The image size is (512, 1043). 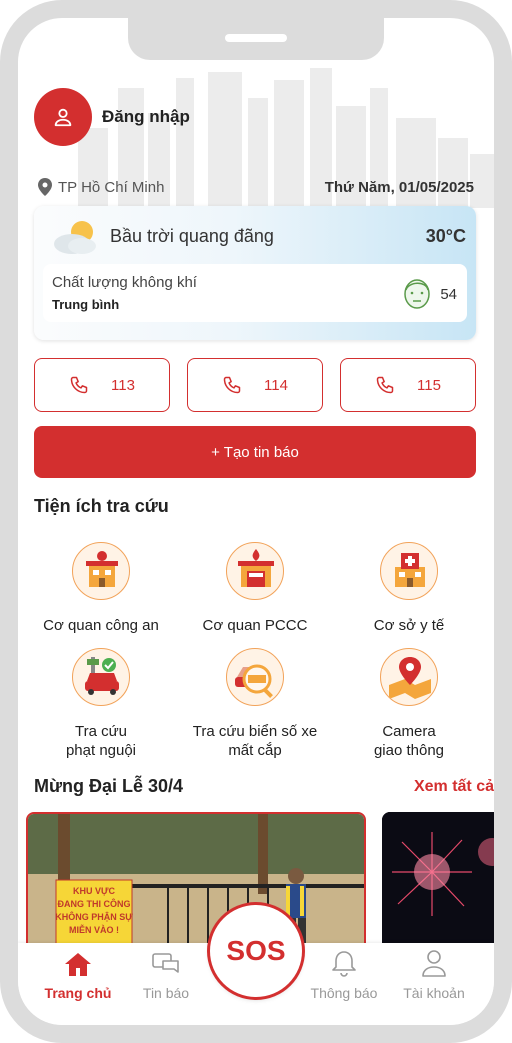 What do you see at coordinates (101, 741) in the screenshot?
I see `utility-label: Tra cứu phạt nguội` at bounding box center [101, 741].